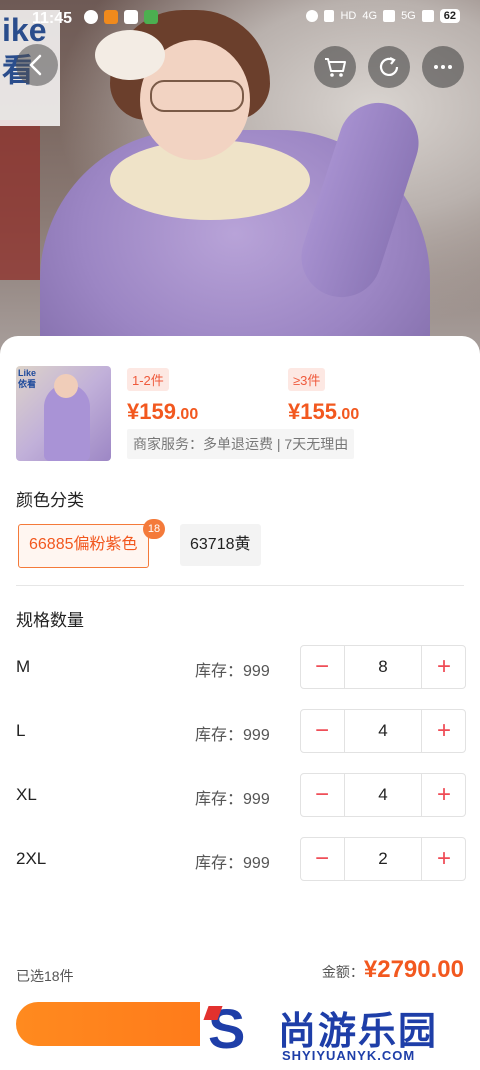  I want to click on back-button, so click(37, 65).